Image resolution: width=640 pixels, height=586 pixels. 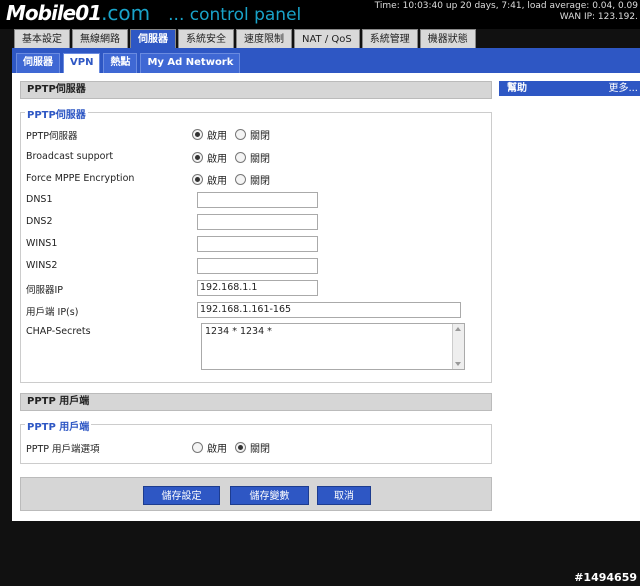 I want to click on server-ip-input: 192.168.1.1, so click(x=257, y=288).